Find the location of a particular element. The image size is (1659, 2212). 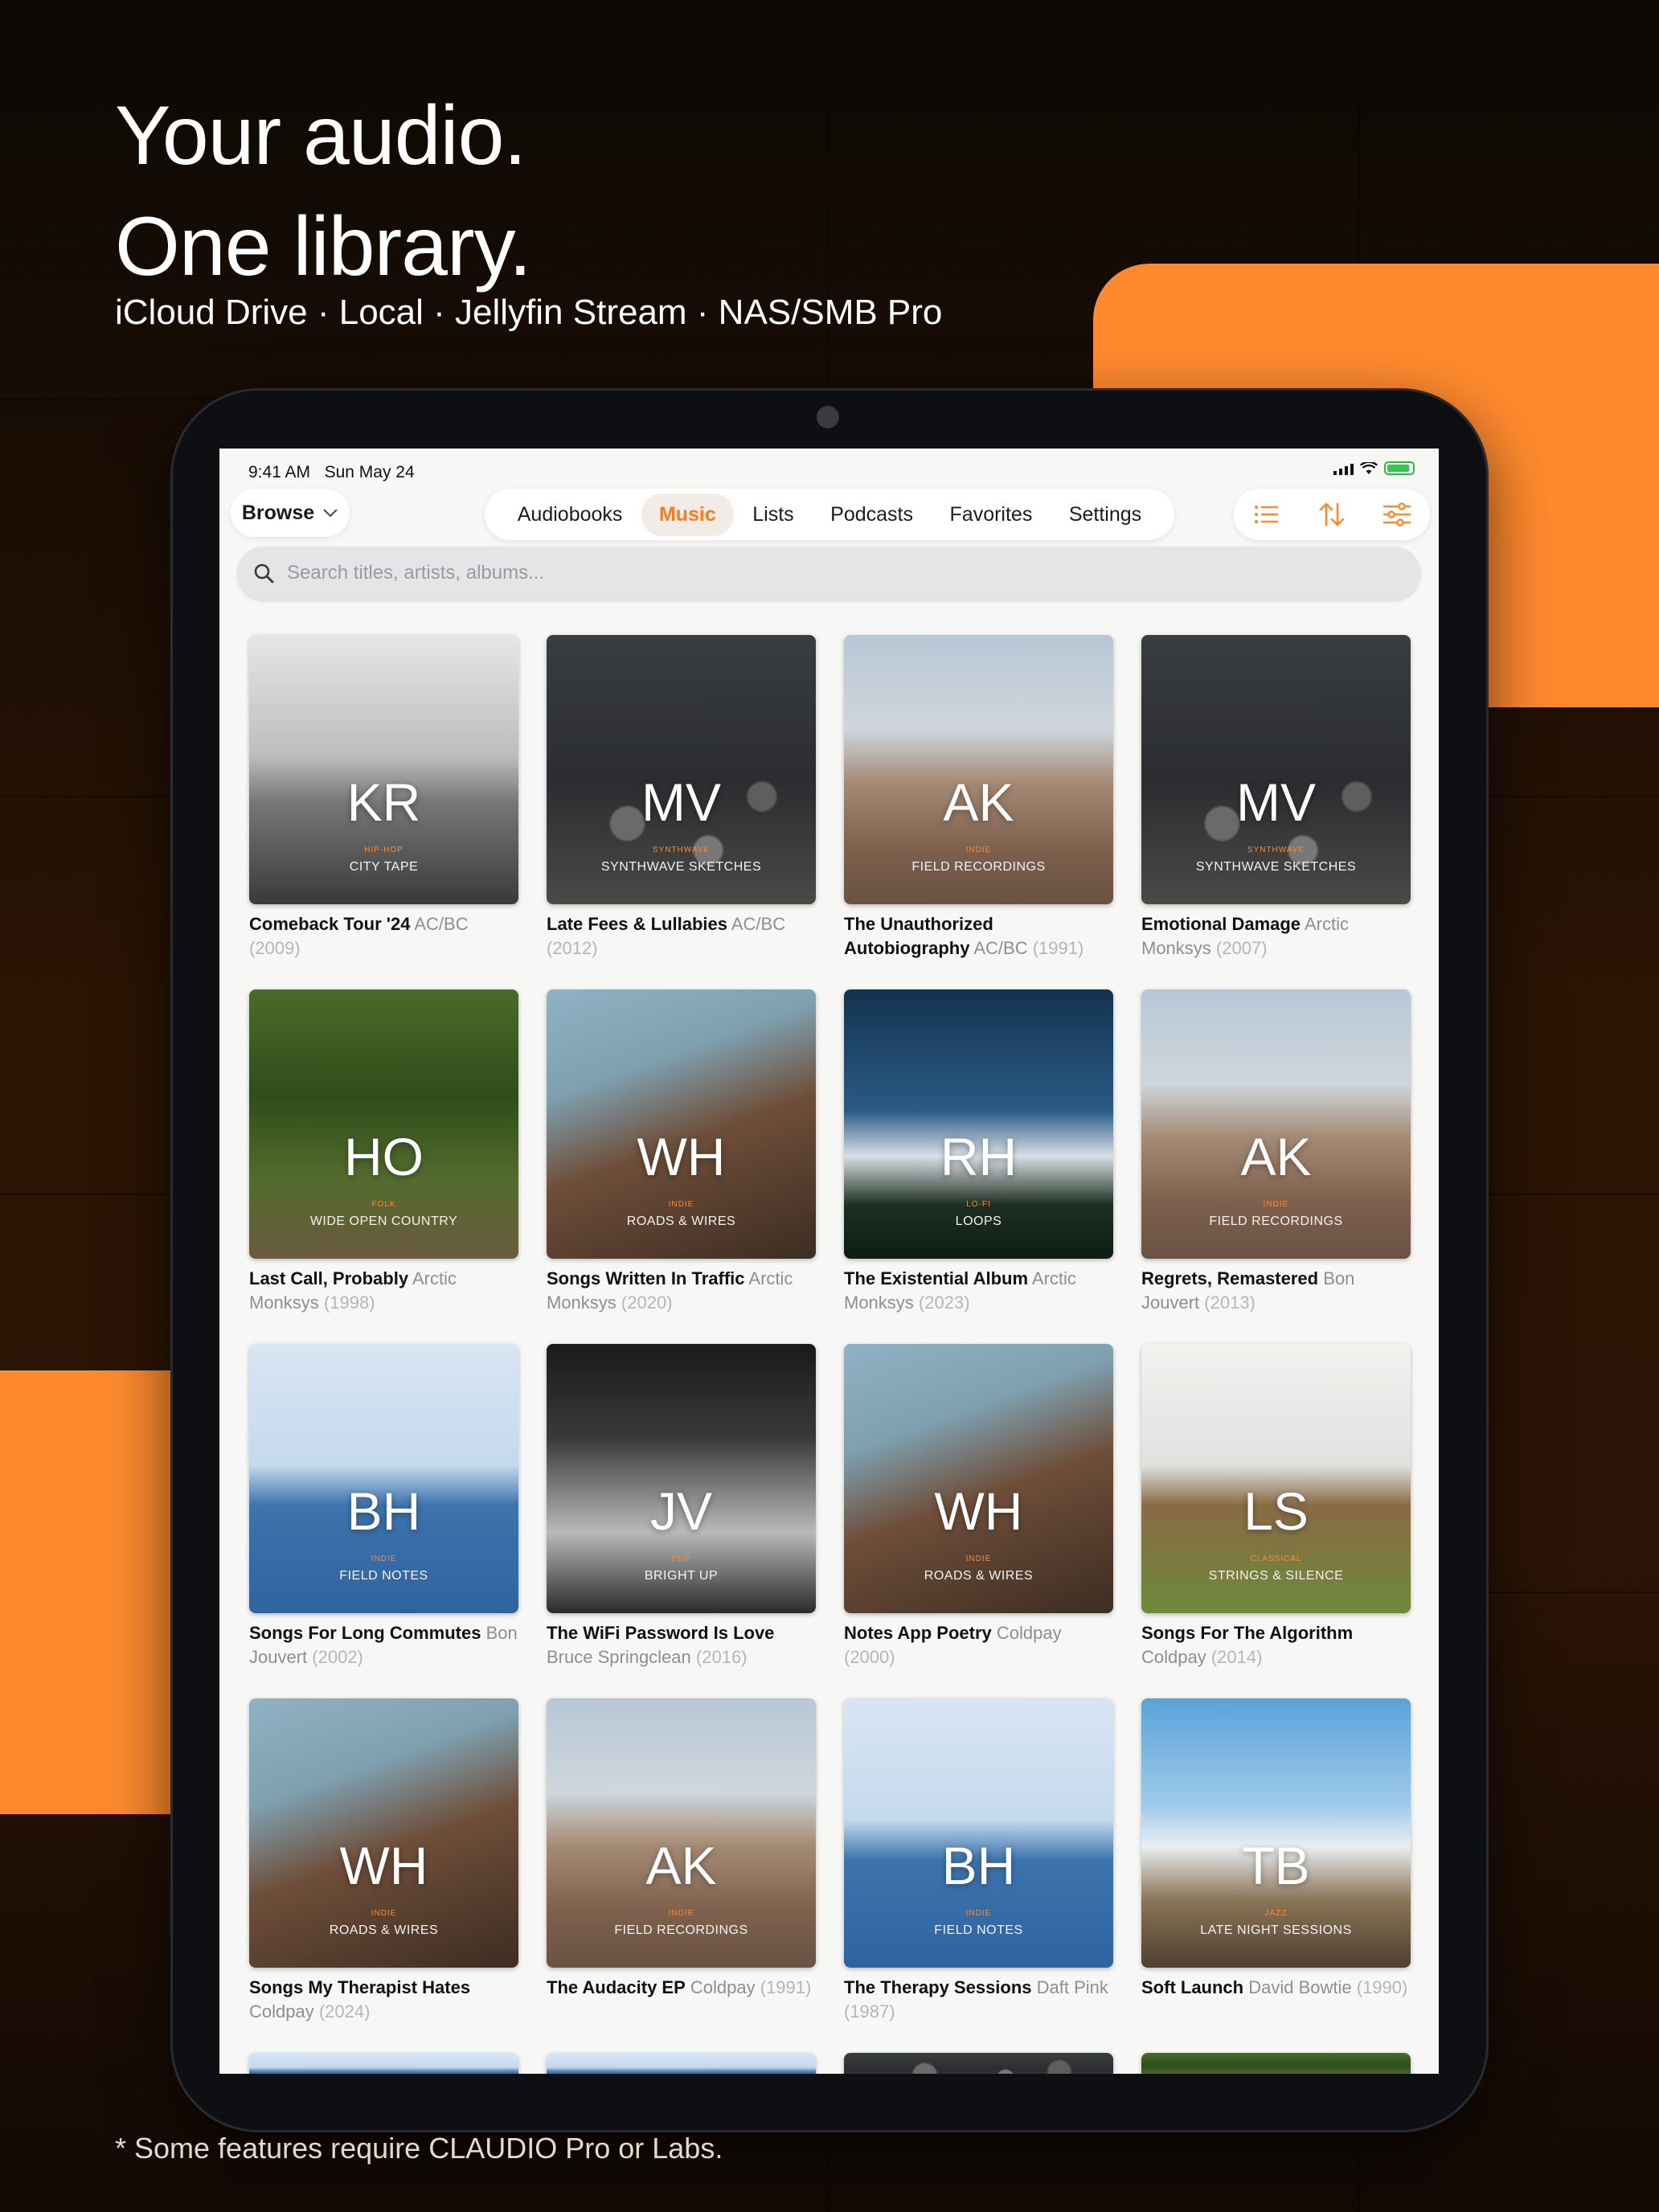

list-icon is located at coordinates (1267, 514).